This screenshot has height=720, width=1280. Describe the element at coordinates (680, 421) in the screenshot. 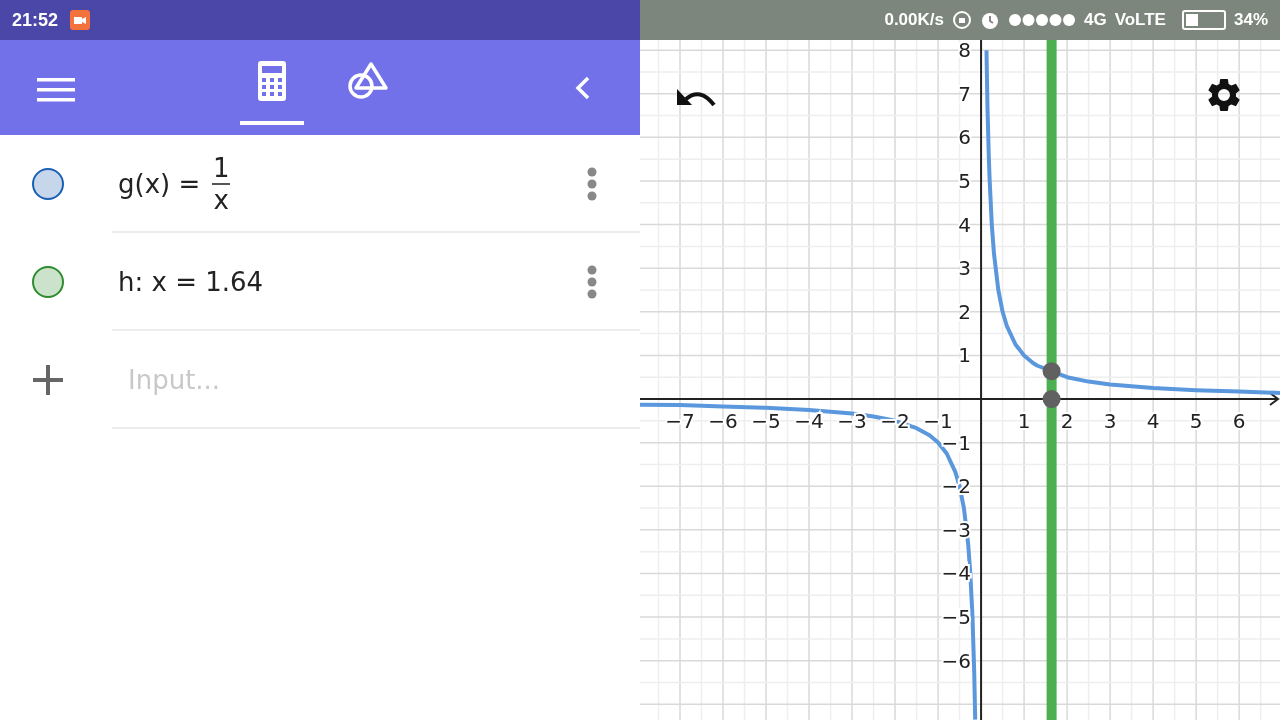

I see `axis-label: −7` at that location.